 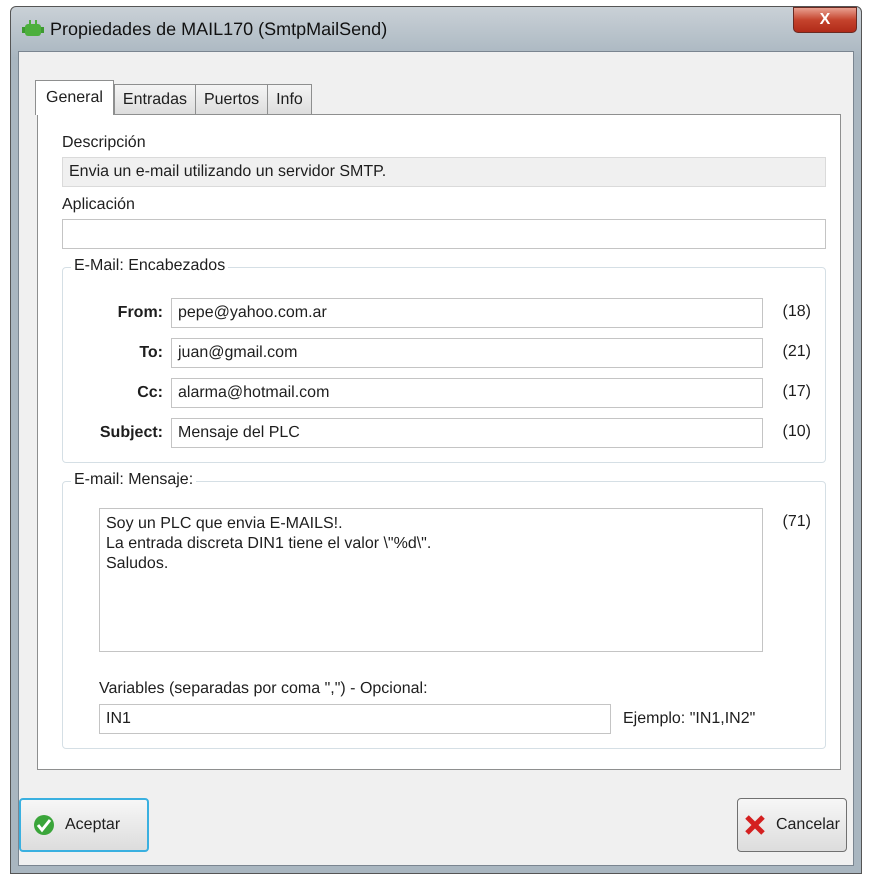 What do you see at coordinates (74, 97) in the screenshot?
I see `tab: General` at bounding box center [74, 97].